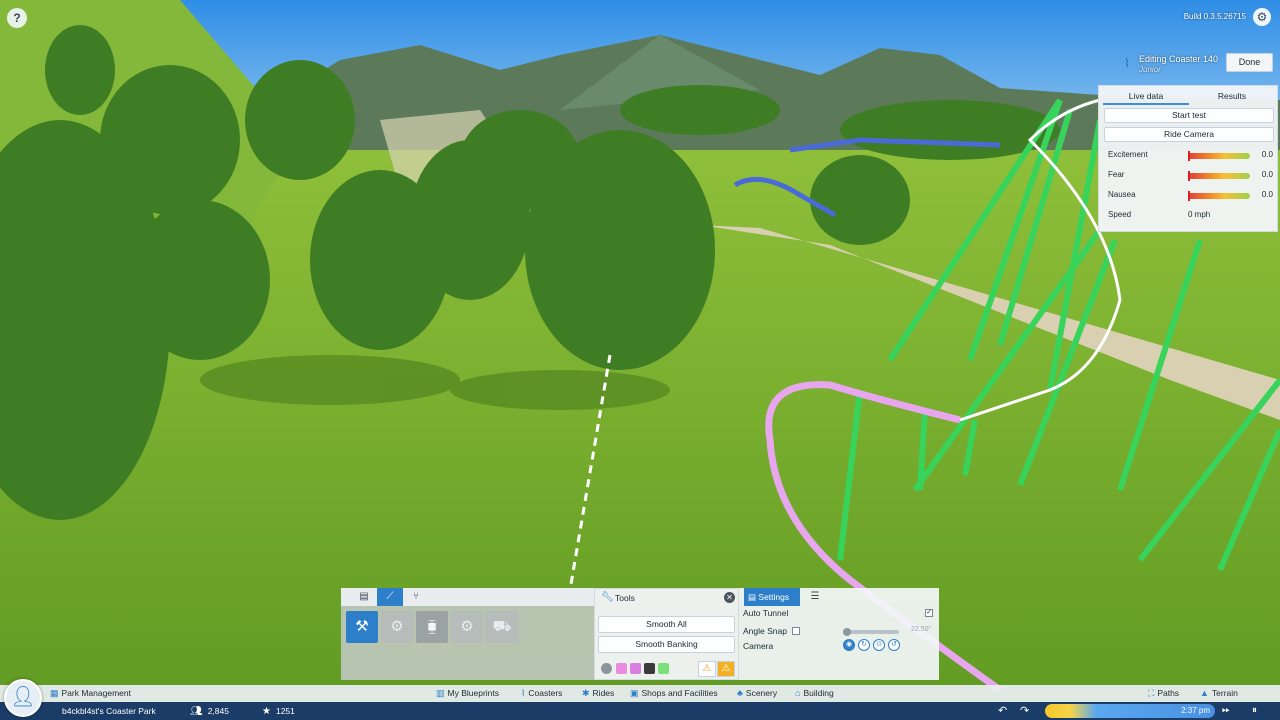  I want to click on park-management-icon: ▦, so click(54, 693).